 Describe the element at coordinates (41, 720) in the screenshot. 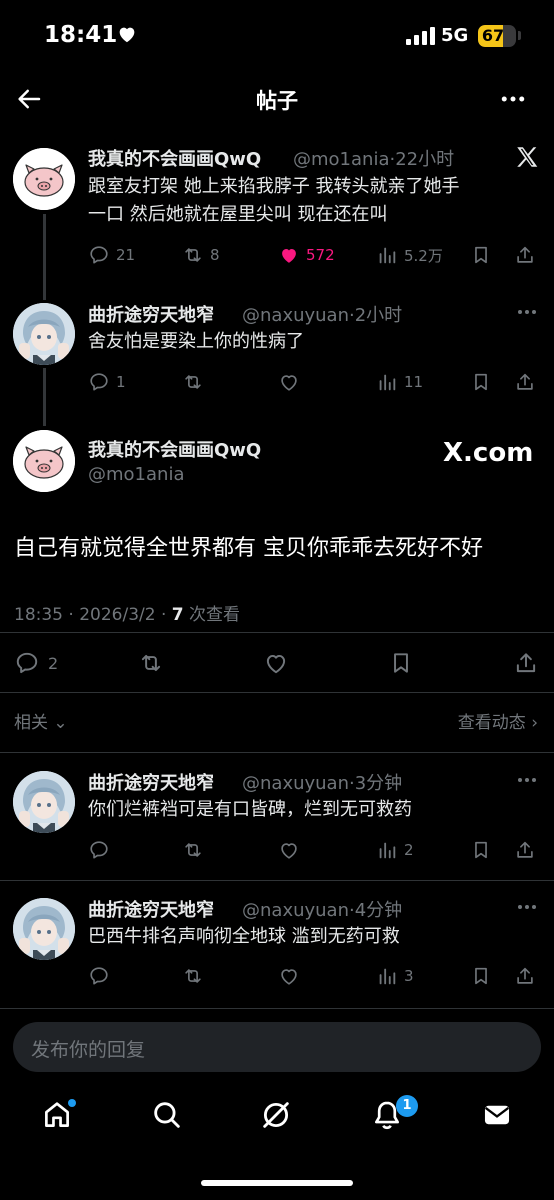

I see `related-dropdown: 相关 ⌄` at that location.